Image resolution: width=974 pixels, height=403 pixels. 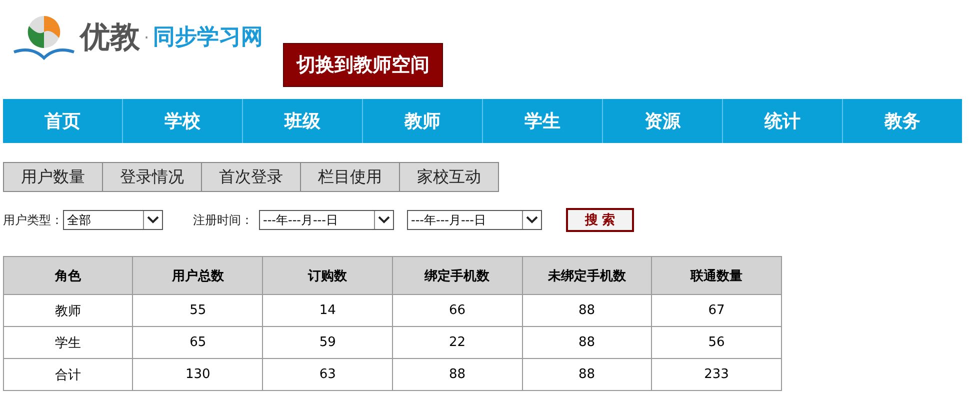 I want to click on switch-space-button: 切换到教师空间, so click(x=363, y=65).